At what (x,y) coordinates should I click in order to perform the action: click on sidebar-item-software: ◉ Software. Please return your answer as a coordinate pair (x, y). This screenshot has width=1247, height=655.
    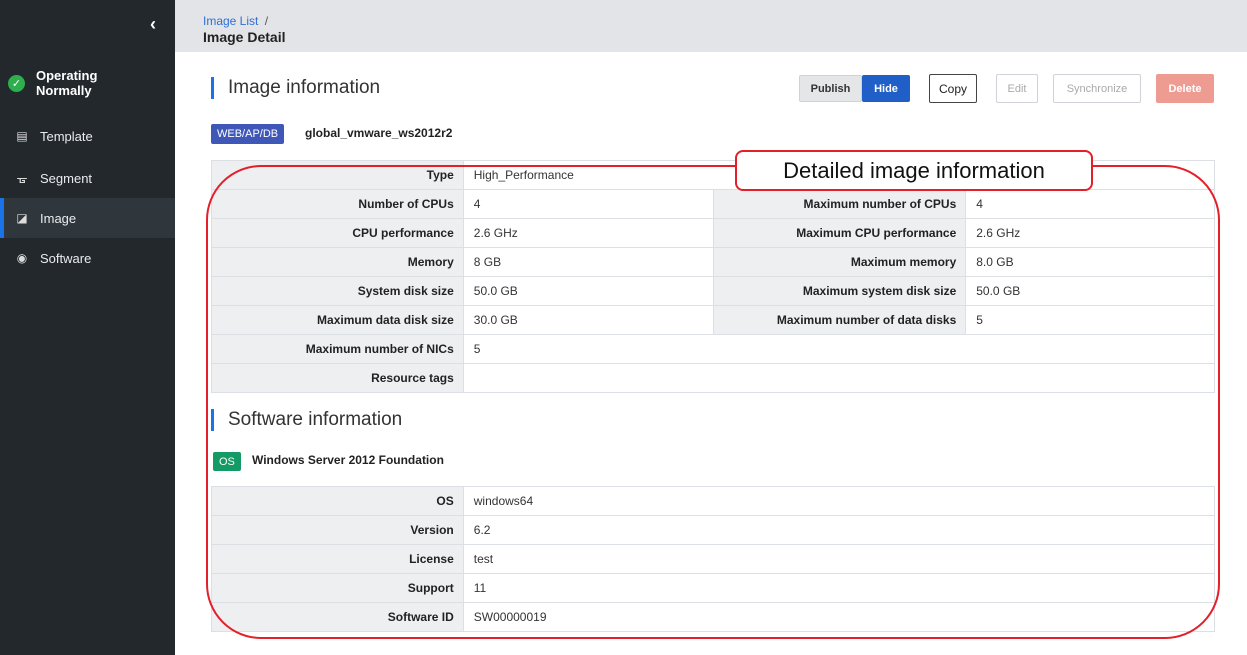
    Looking at the image, I should click on (87, 258).